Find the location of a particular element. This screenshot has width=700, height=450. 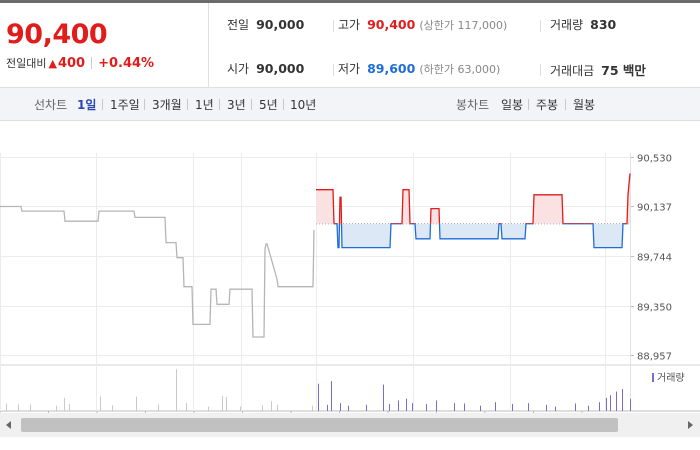

previous-session-line is located at coordinates (157, 271).